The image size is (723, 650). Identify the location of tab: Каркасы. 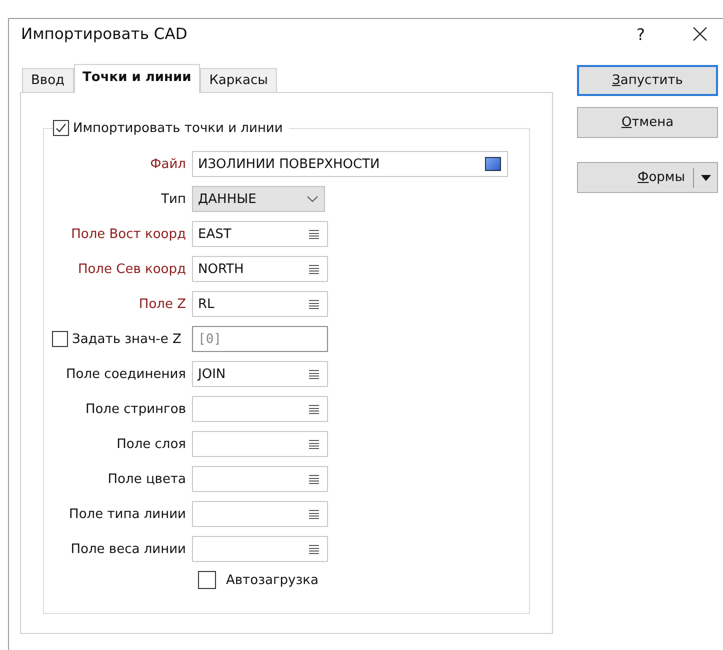
(238, 80).